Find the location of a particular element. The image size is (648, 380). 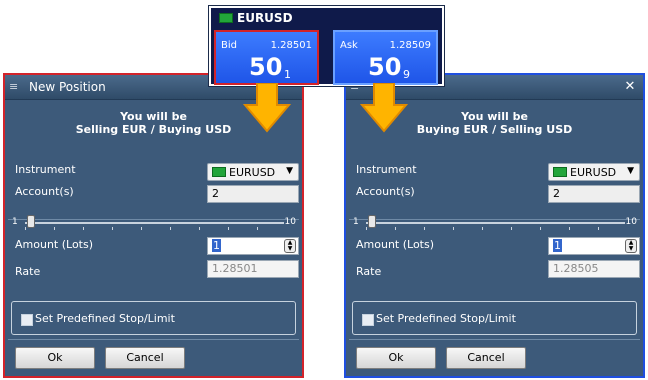

bid-button: Bid 1.28501 50 1 is located at coordinates (266, 57).